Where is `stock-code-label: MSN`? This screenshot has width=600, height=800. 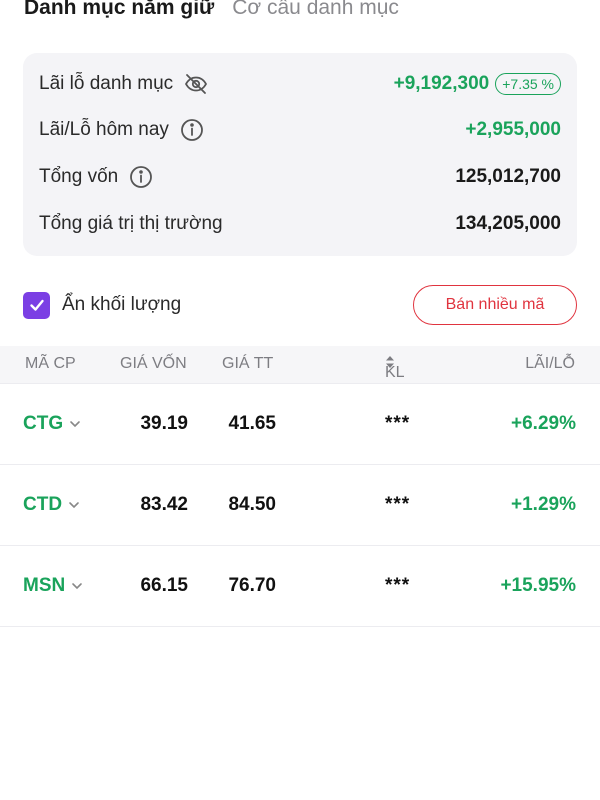 stock-code-label: MSN is located at coordinates (44, 585).